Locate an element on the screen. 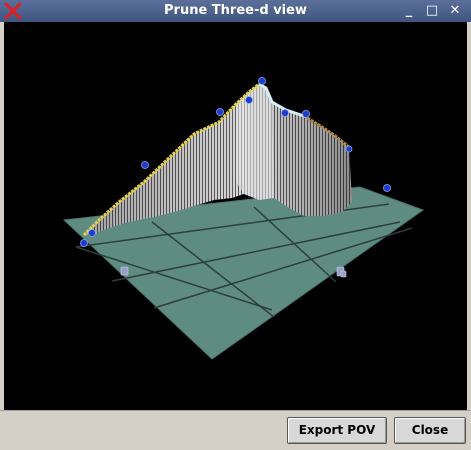 This screenshot has width=471, height=450. button-bar: Export POV Close is located at coordinates (235, 430).